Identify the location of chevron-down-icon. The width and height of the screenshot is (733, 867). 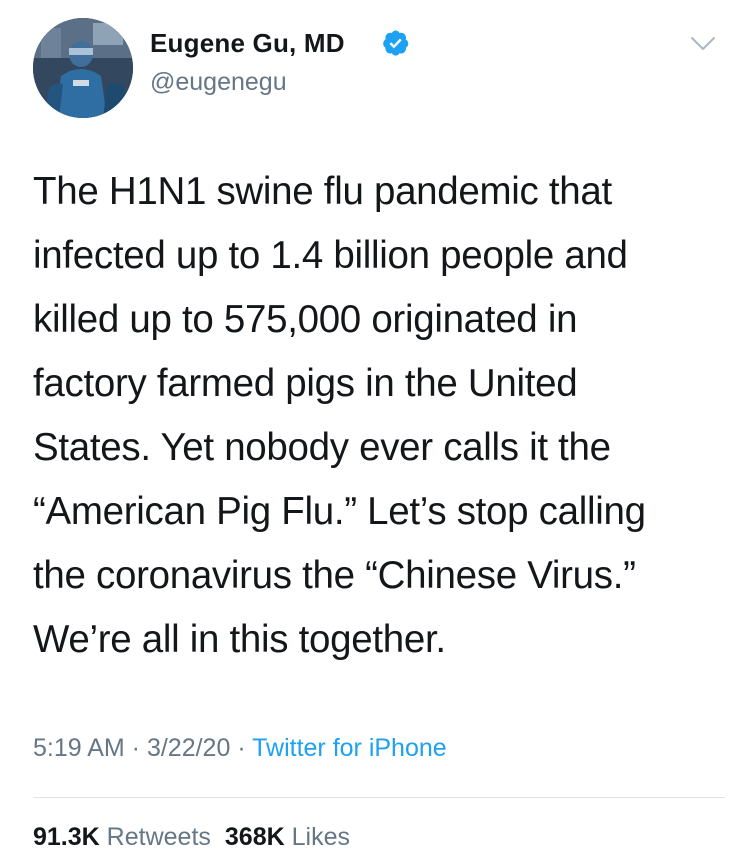
(703, 44).